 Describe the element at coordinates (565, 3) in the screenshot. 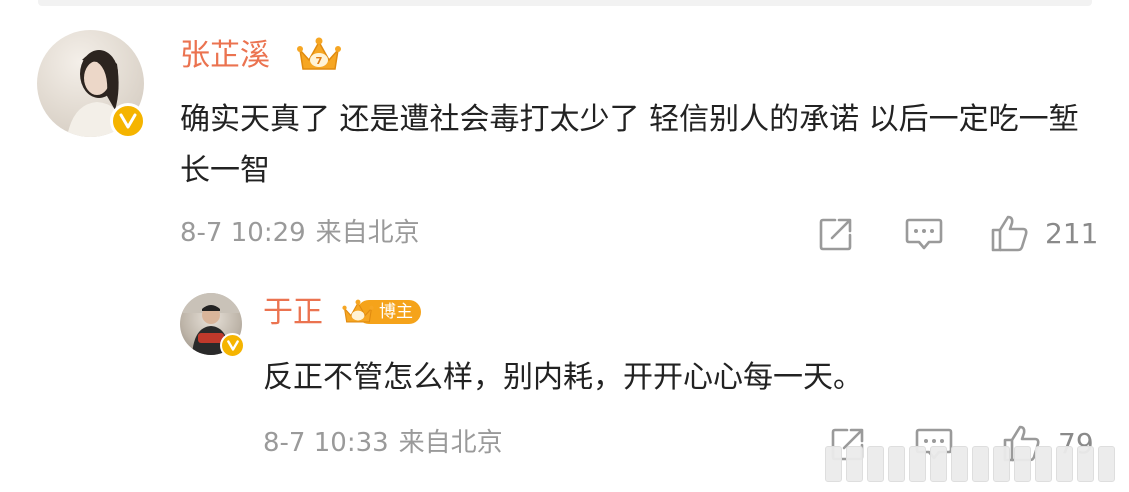

I see `previous-item-edge` at that location.